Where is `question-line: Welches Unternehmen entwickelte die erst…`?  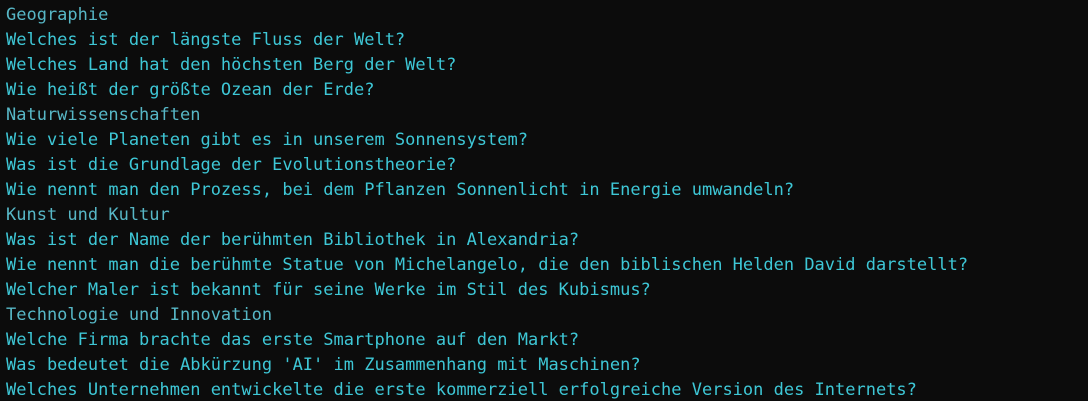
question-line: Welches Unternehmen entwickelte die erst… is located at coordinates (461, 390).